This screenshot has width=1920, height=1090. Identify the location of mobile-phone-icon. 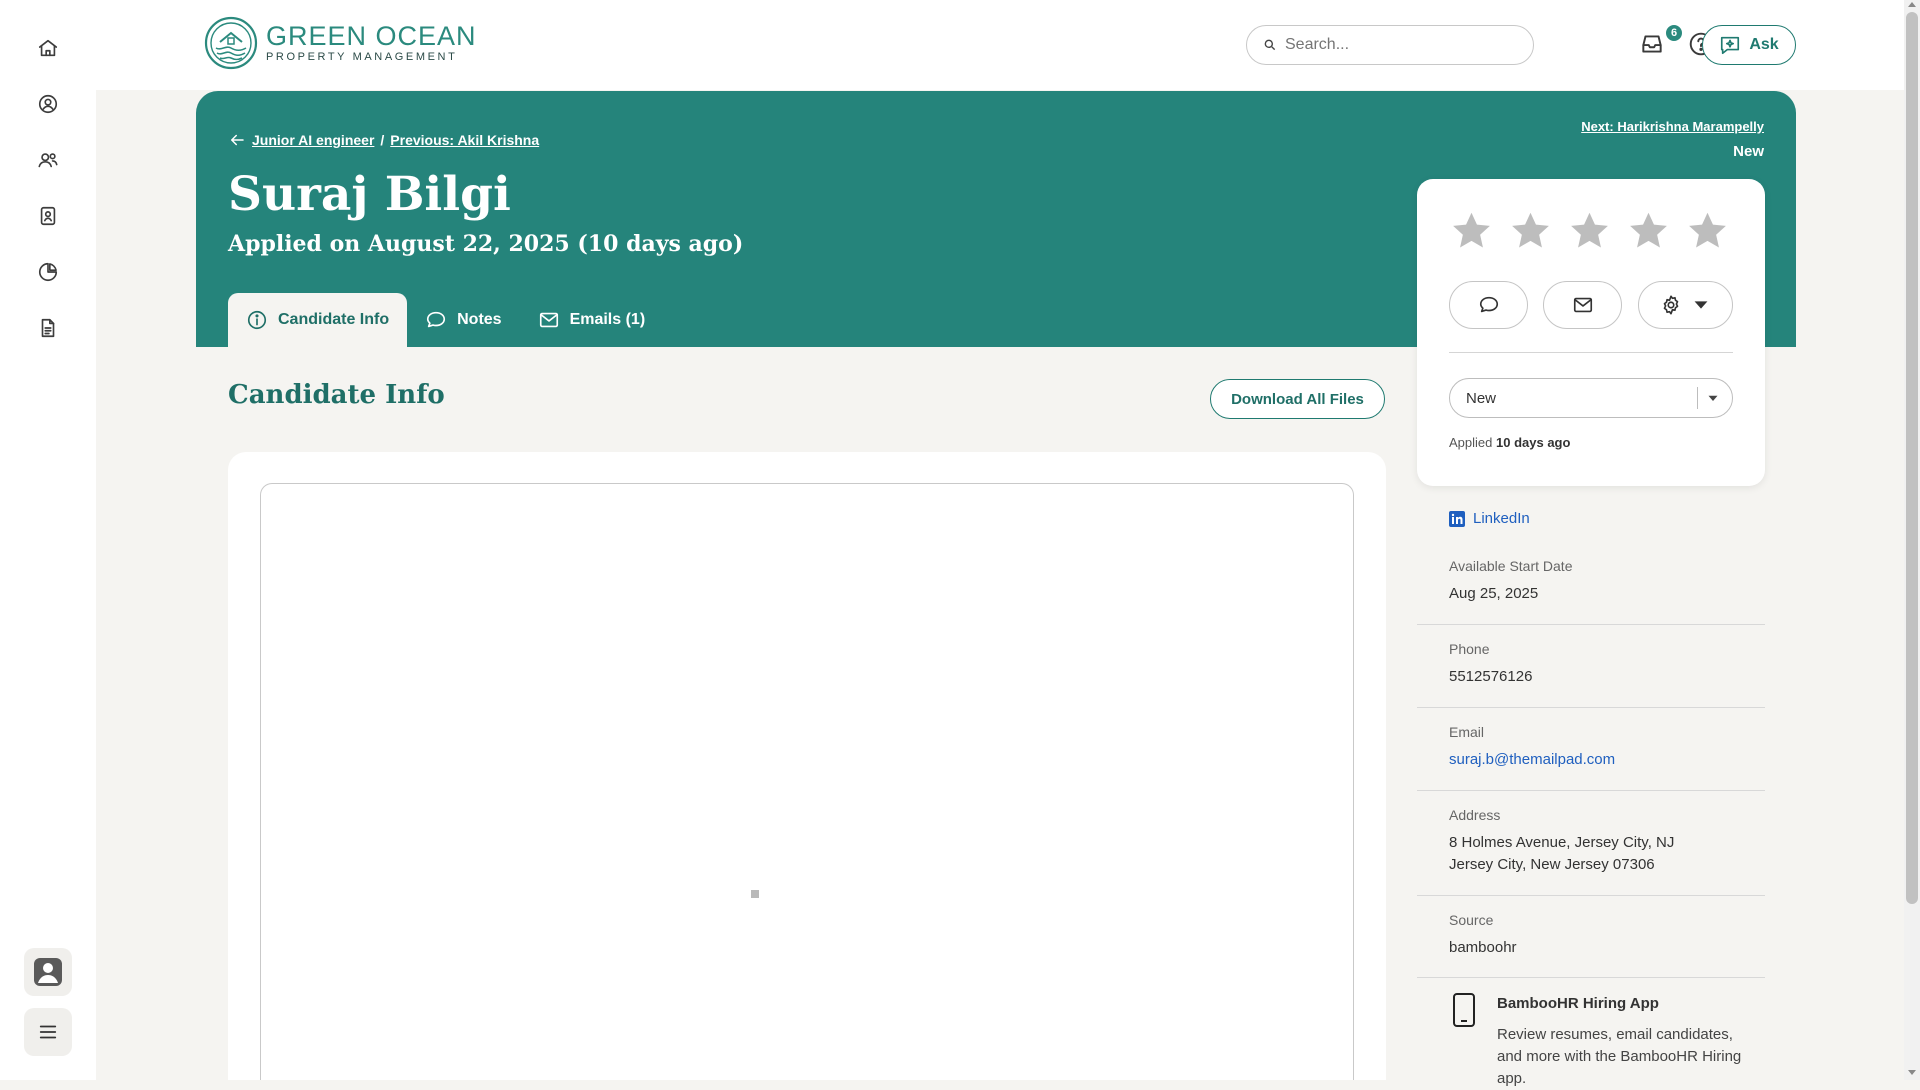
(1464, 1010).